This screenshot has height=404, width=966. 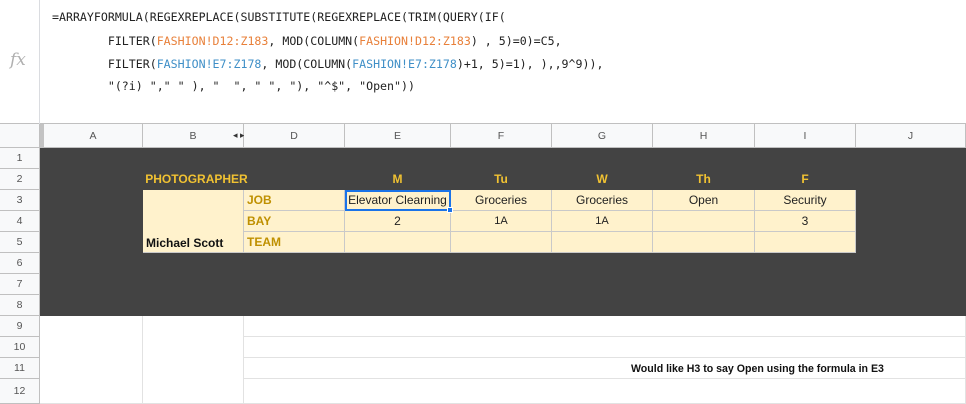 What do you see at coordinates (602, 136) in the screenshot?
I see `column-header-g: G` at bounding box center [602, 136].